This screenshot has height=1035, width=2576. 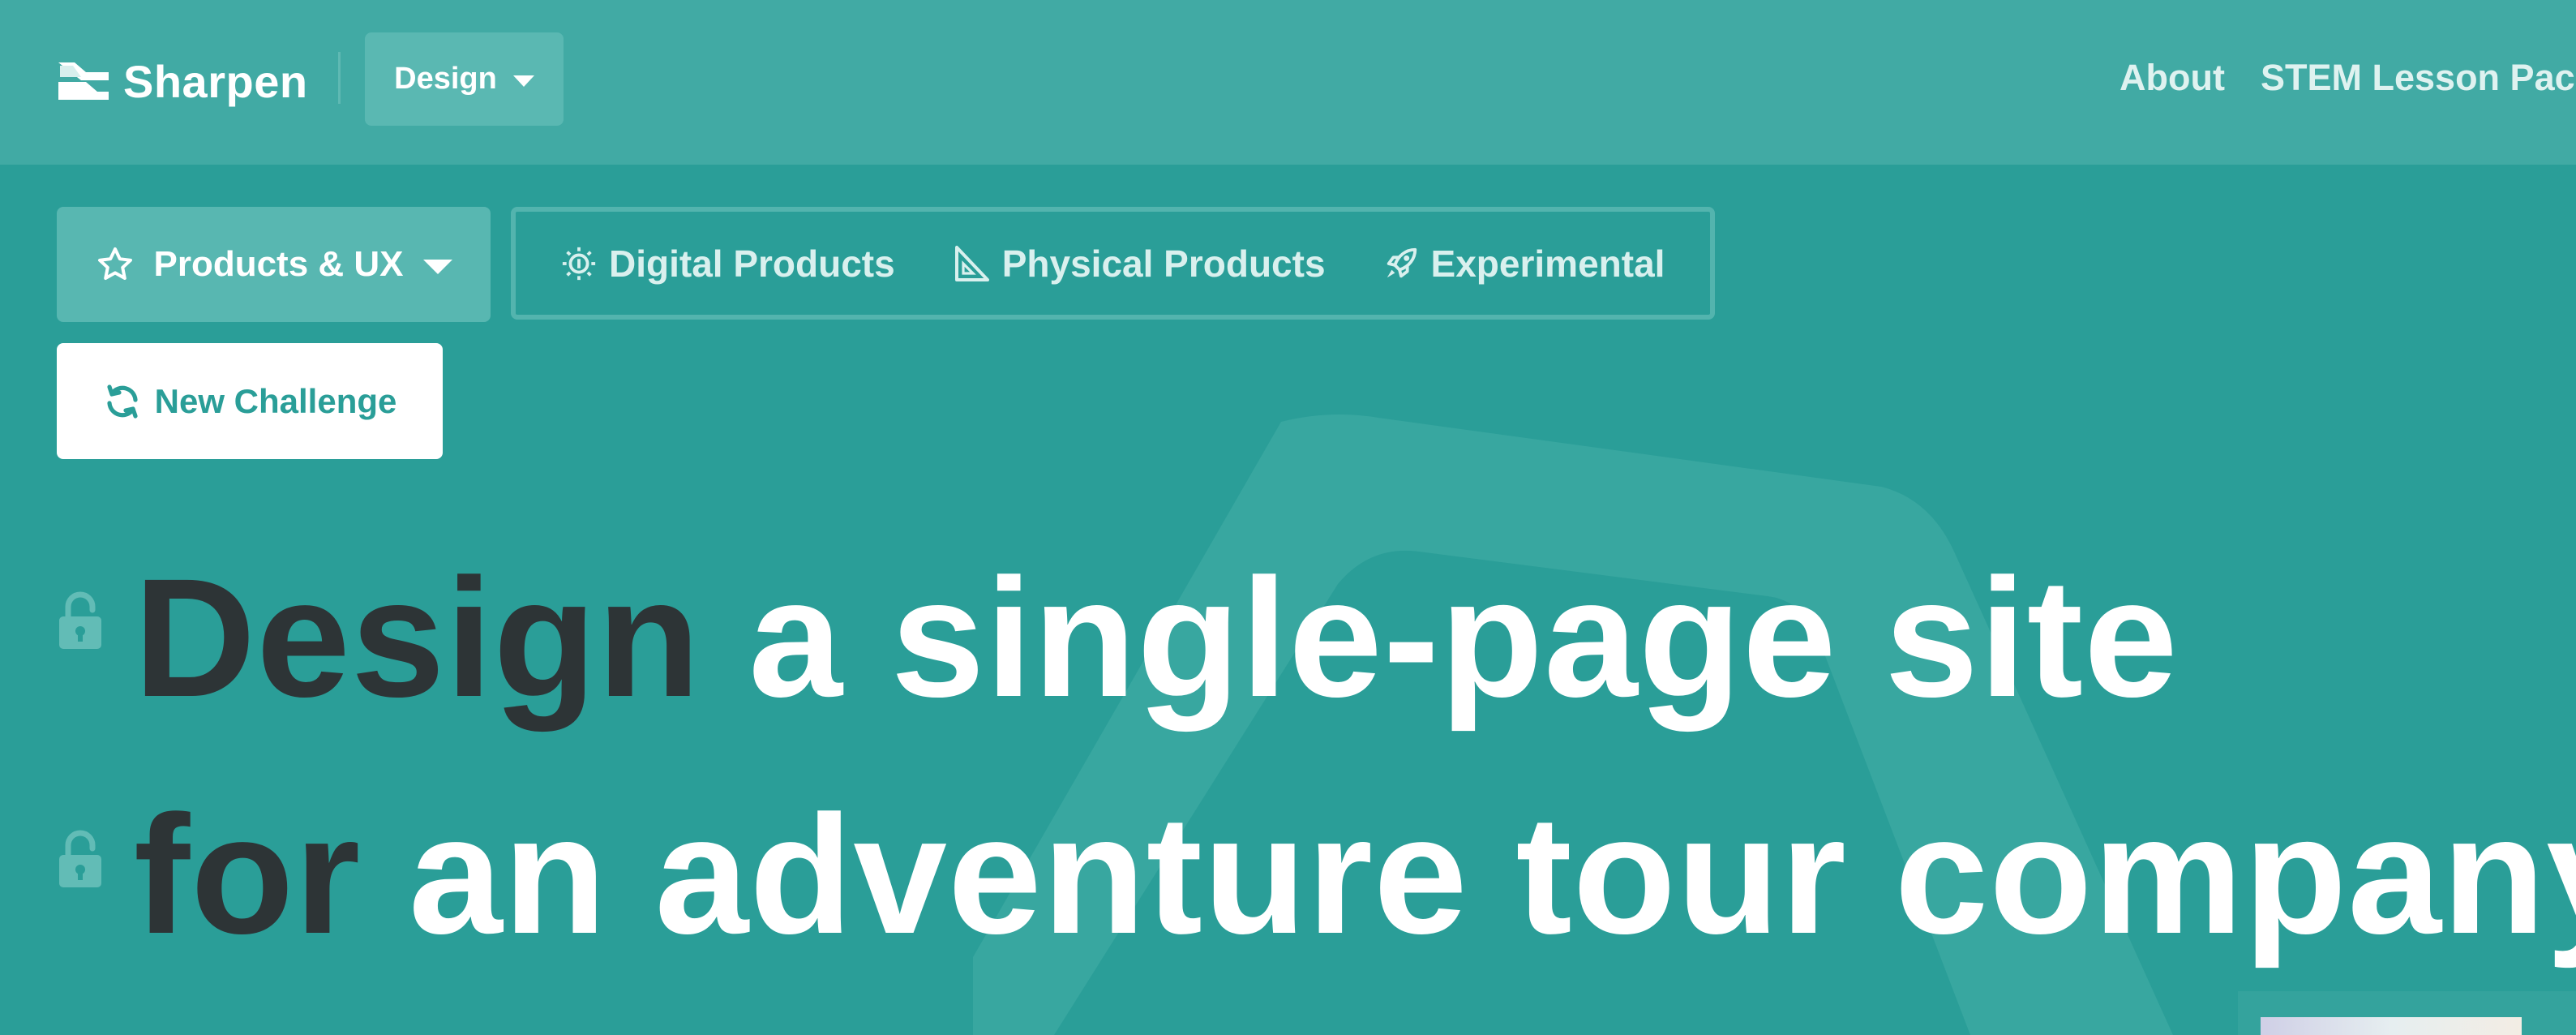 I want to click on lightbulb-icon, so click(x=579, y=263).